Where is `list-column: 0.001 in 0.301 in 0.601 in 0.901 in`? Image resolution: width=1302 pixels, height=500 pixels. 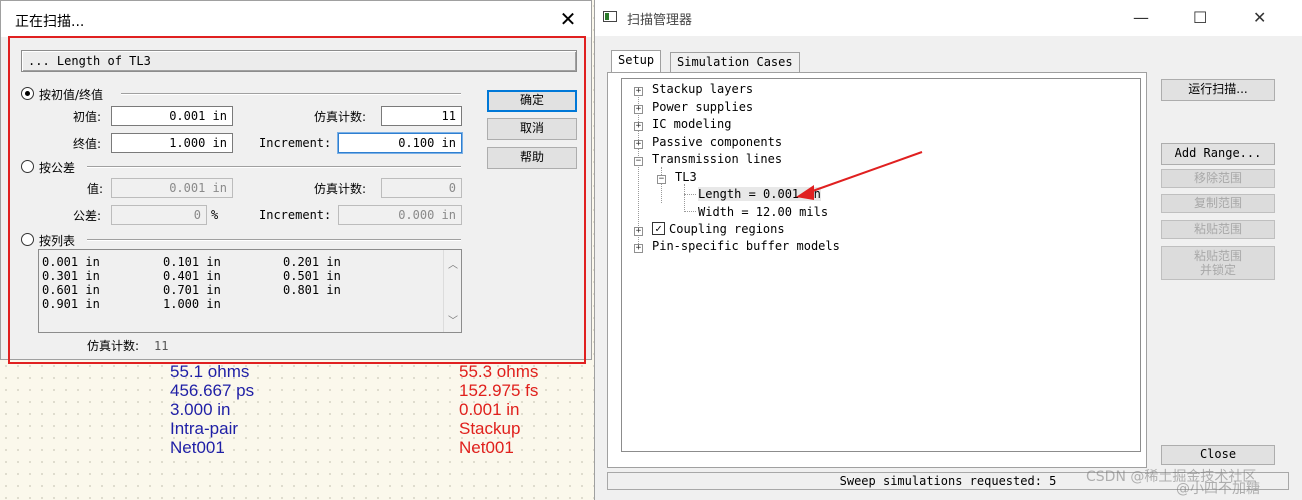 list-column: 0.001 in 0.301 in 0.601 in 0.901 in is located at coordinates (71, 283).